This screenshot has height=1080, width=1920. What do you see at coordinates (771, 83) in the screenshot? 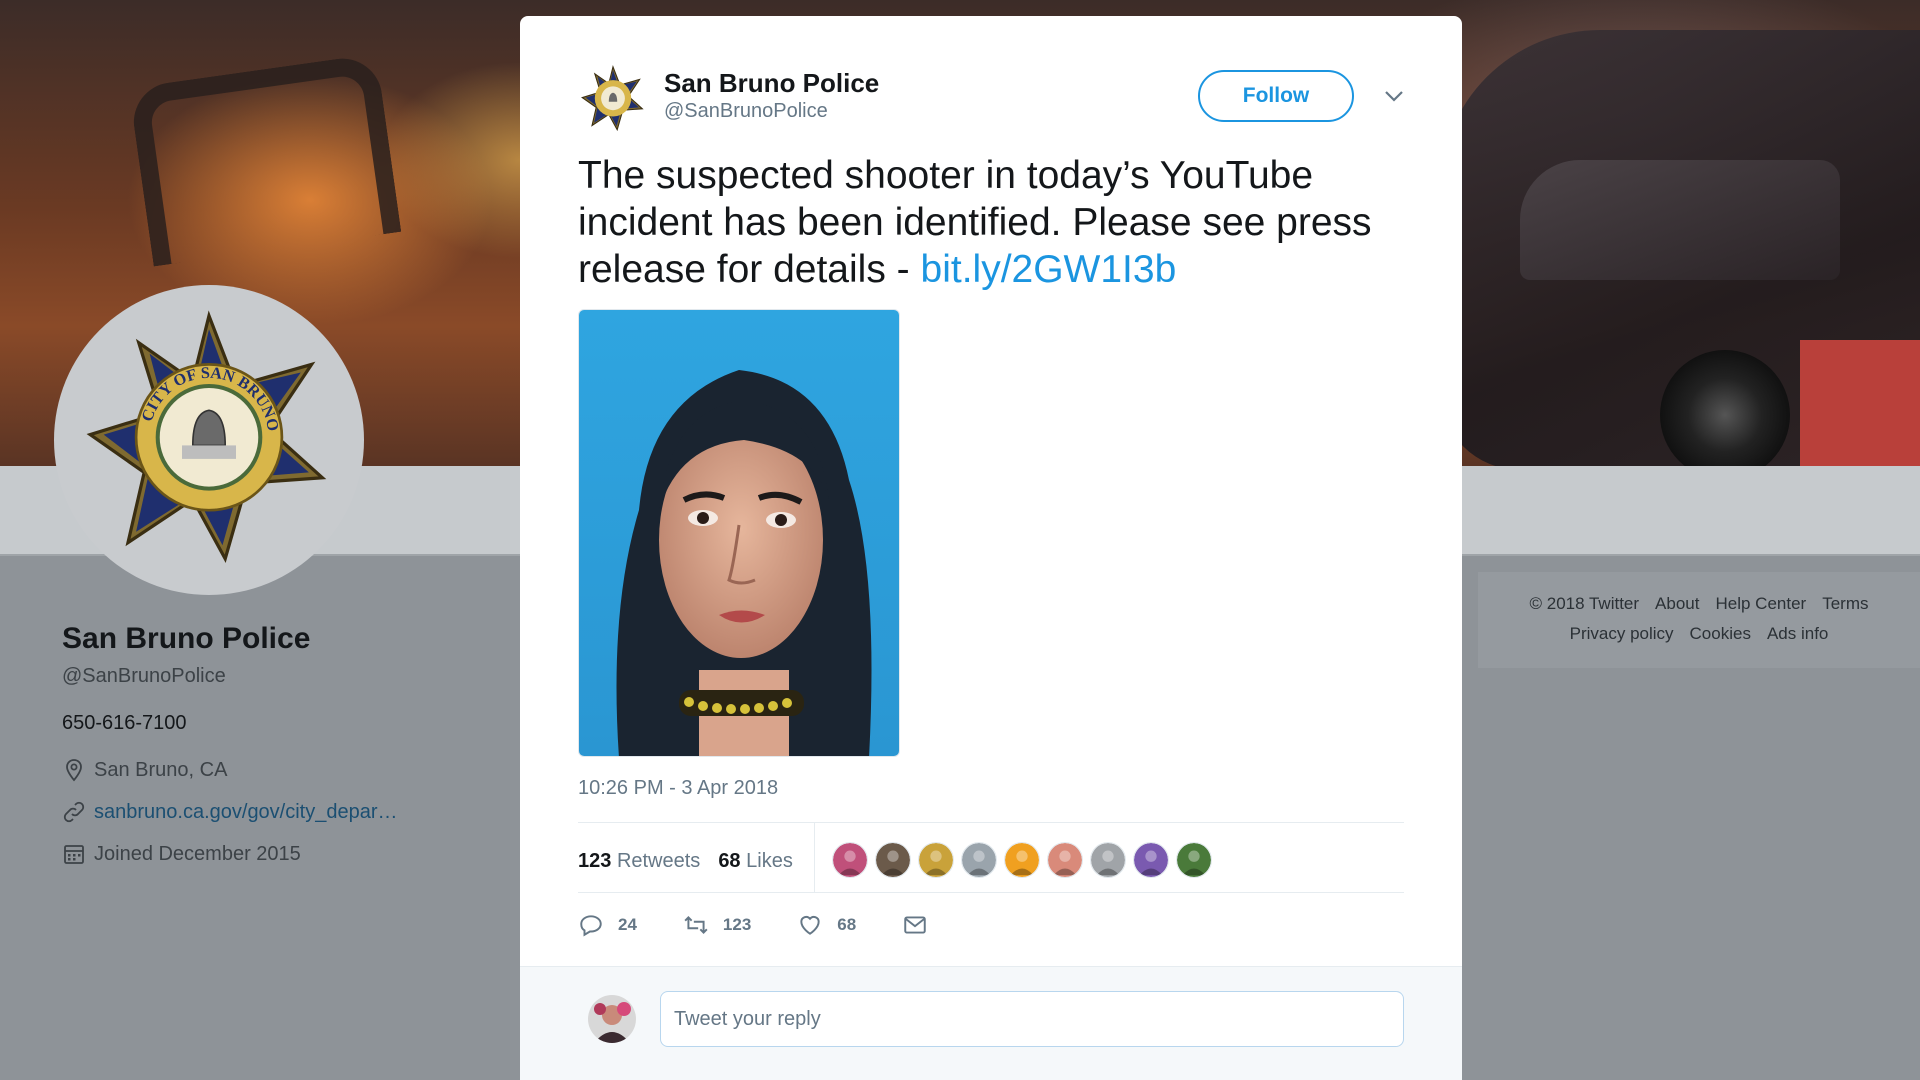
I see `tweet-author-name: San Bruno Police` at bounding box center [771, 83].